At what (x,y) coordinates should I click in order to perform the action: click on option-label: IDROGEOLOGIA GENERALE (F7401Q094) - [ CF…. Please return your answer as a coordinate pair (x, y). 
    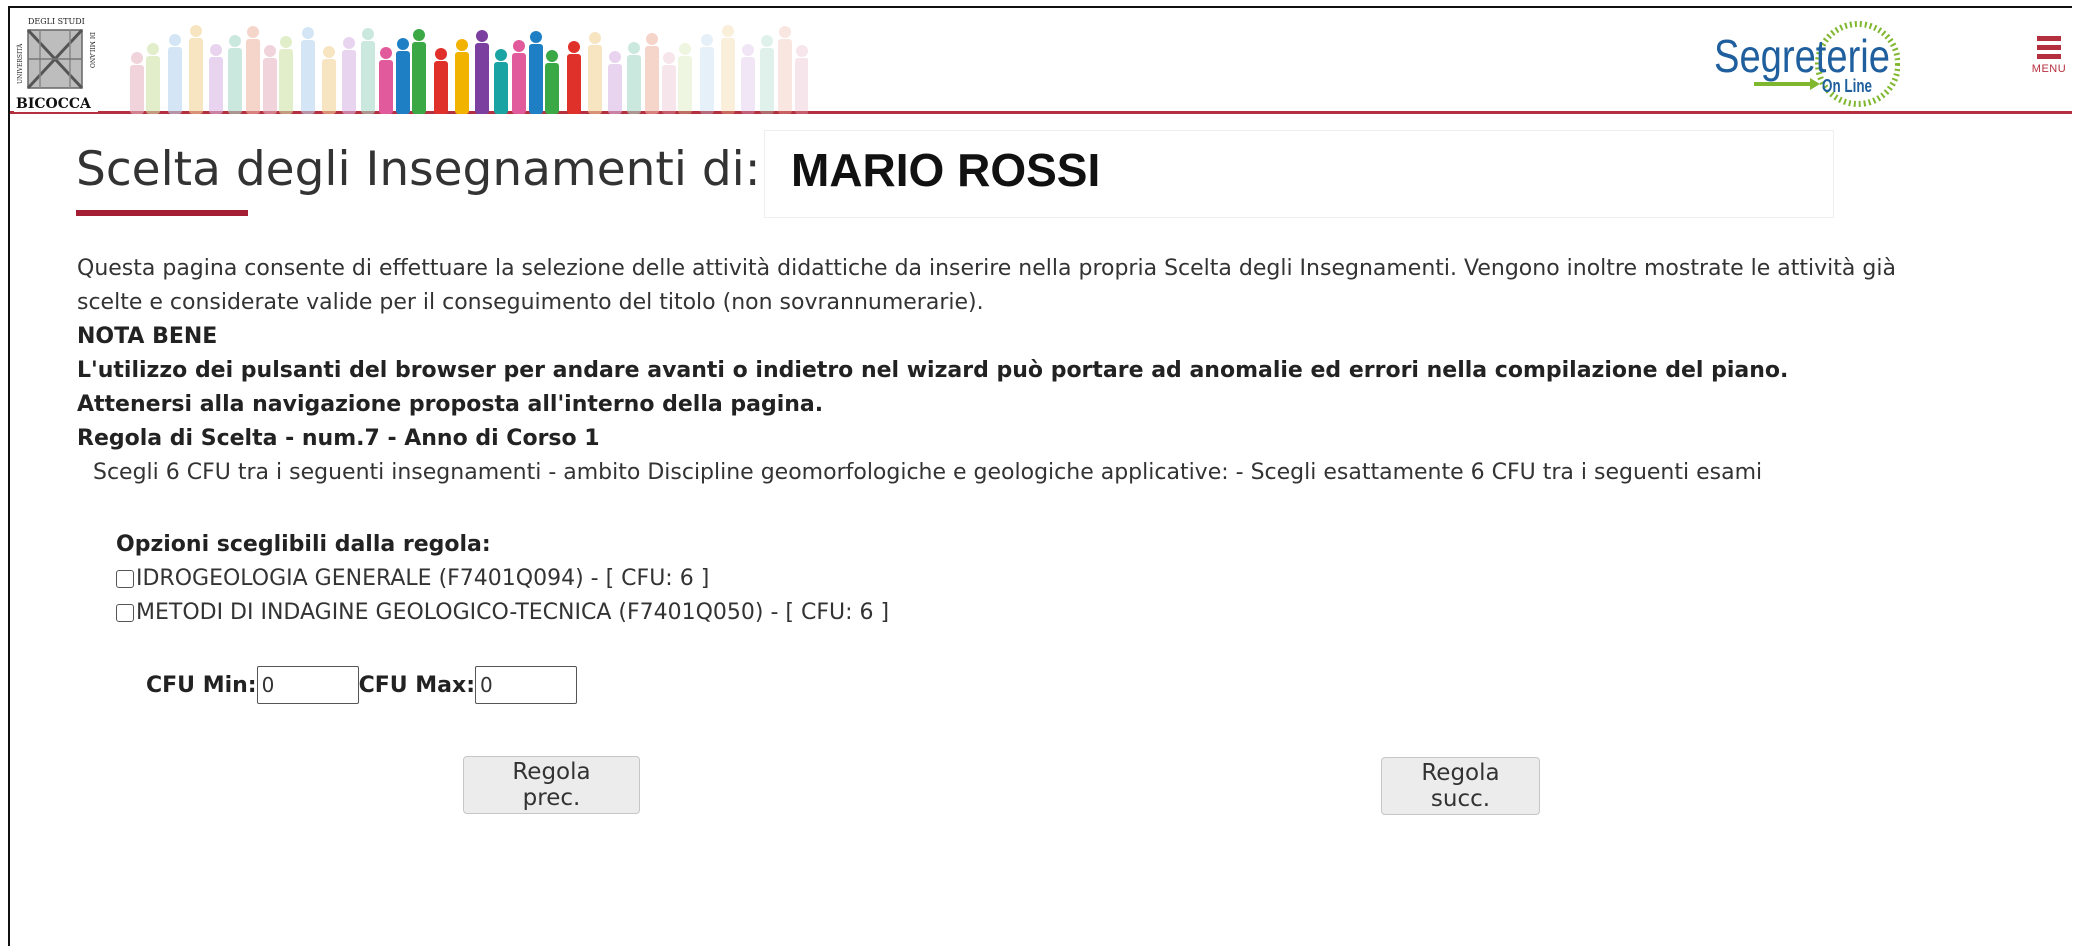
    Looking at the image, I should click on (422, 579).